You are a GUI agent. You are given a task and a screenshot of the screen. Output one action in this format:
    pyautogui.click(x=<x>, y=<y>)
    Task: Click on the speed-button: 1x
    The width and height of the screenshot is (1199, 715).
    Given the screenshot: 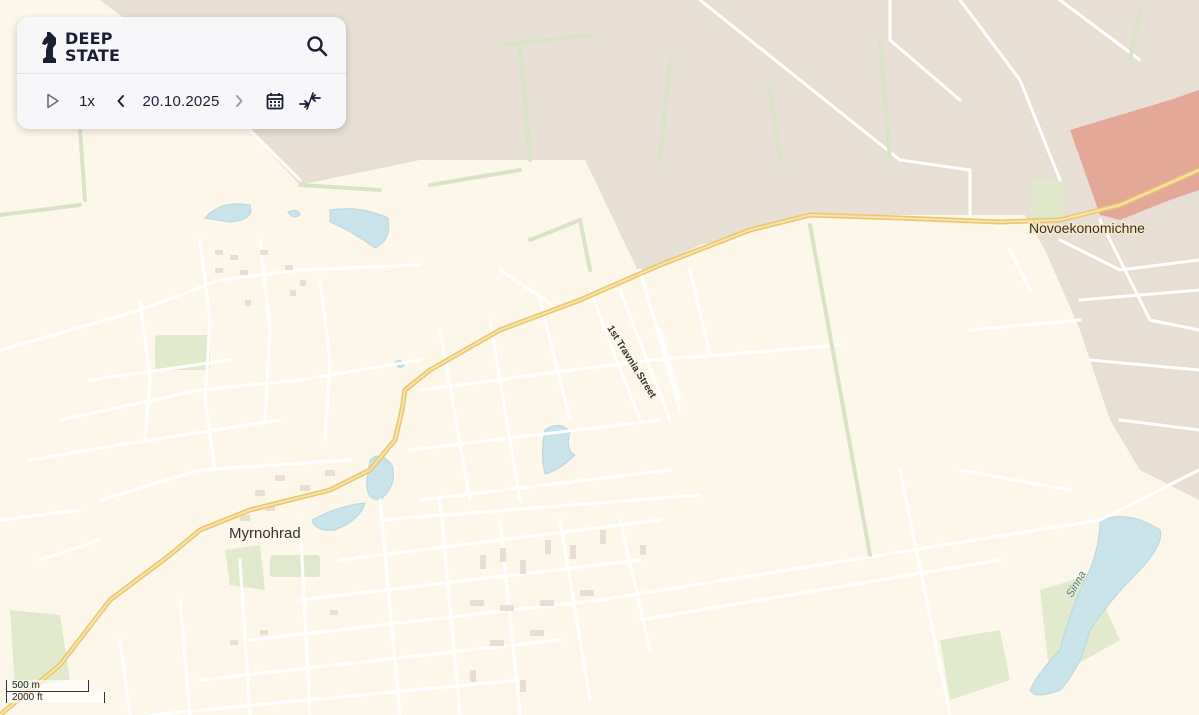 What is the action you would take?
    pyautogui.click(x=87, y=101)
    